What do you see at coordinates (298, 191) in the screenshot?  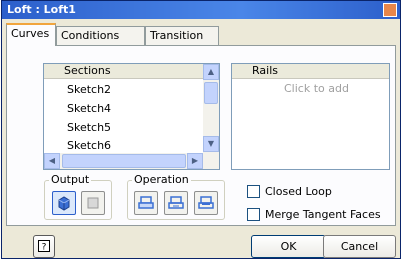 I see `closed-loop-label: Closed Loop` at bounding box center [298, 191].